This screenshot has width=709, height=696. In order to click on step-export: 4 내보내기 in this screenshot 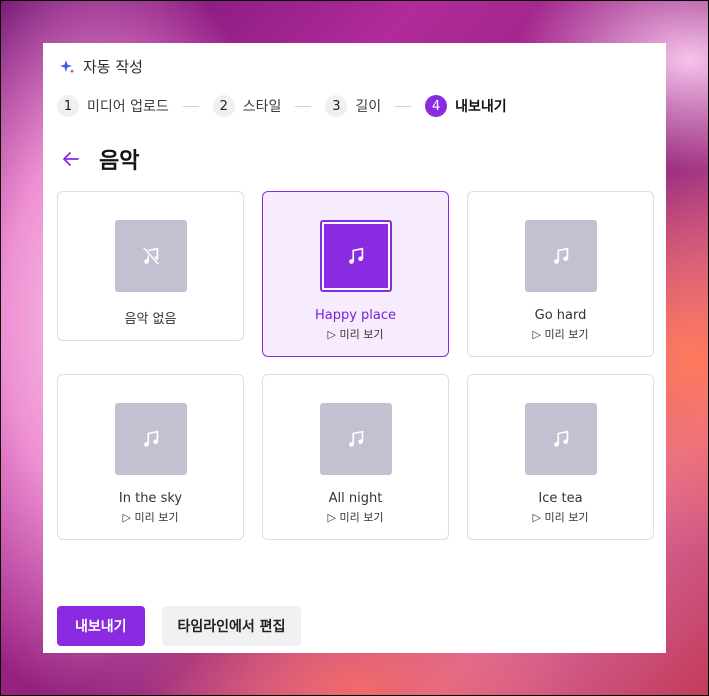, I will do `click(466, 106)`.